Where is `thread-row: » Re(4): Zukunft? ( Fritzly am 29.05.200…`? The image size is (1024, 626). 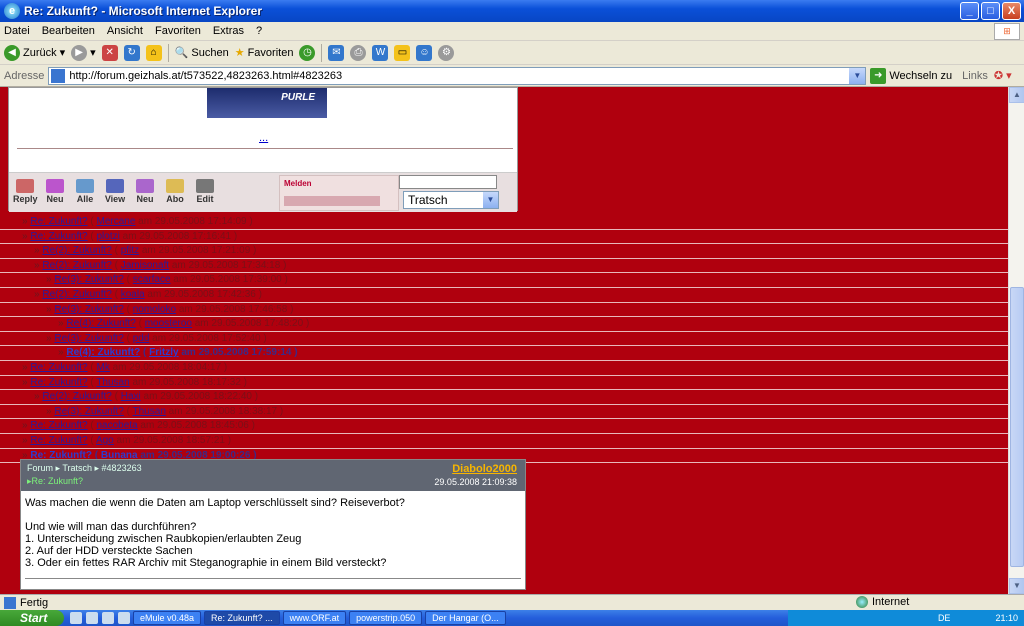
thread-row: » Re(4): Zukunft? ( Fritzly am 29.05.200… is located at coordinates (504, 353).